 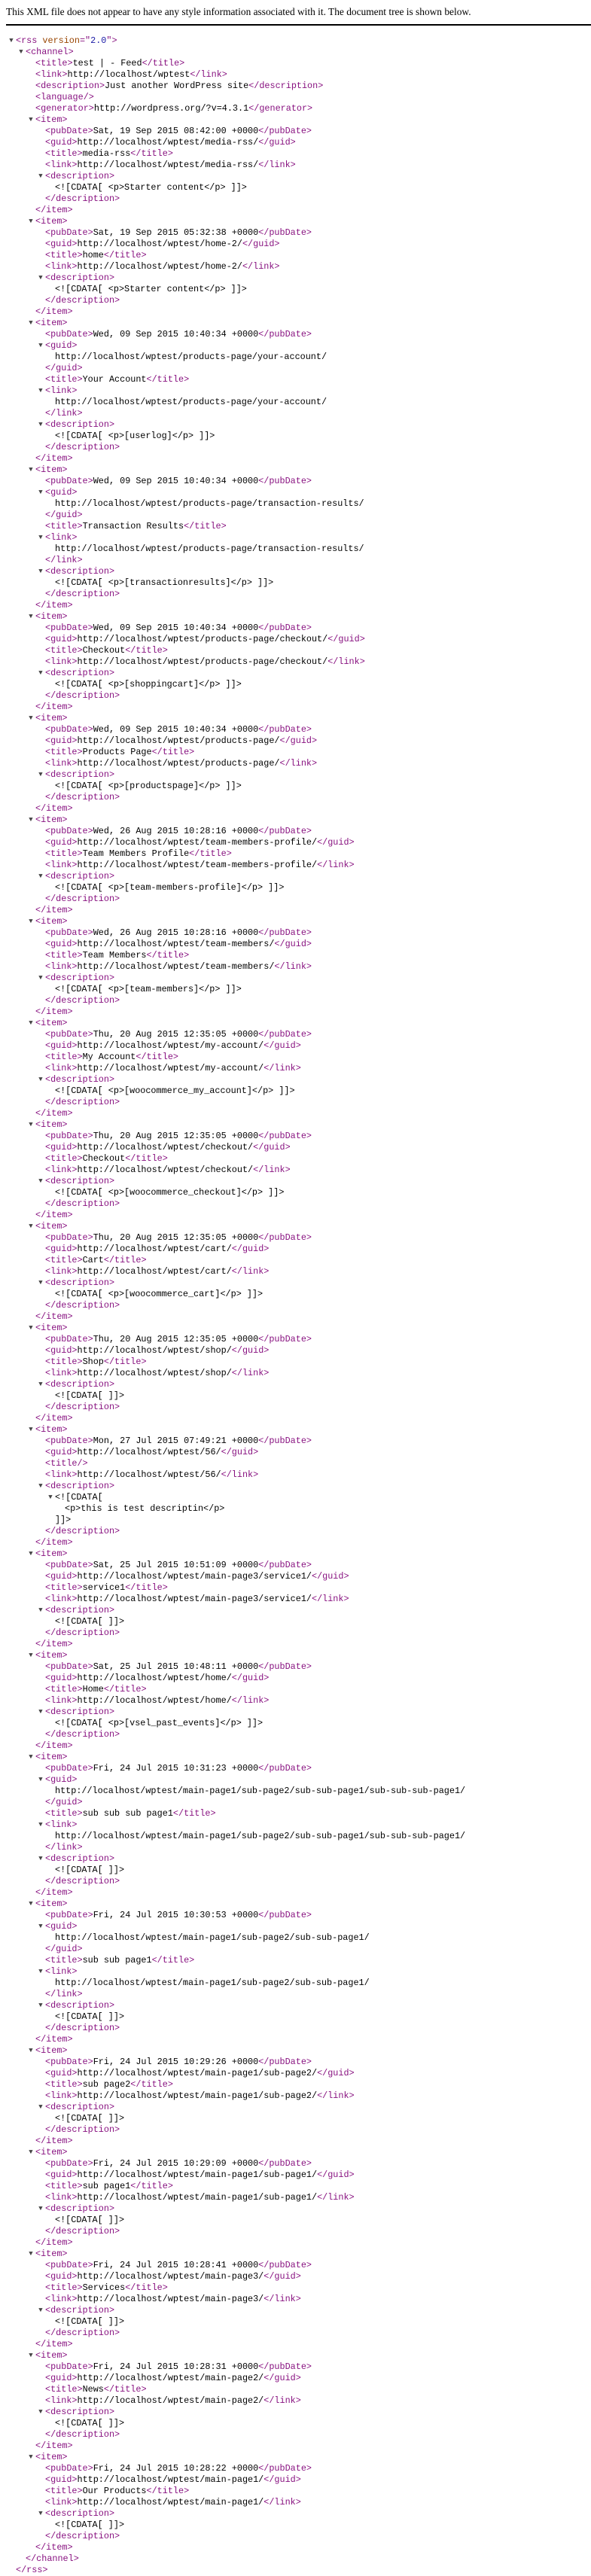 What do you see at coordinates (295, 380) in the screenshot?
I see `item-title: <title>Your Account</title>` at bounding box center [295, 380].